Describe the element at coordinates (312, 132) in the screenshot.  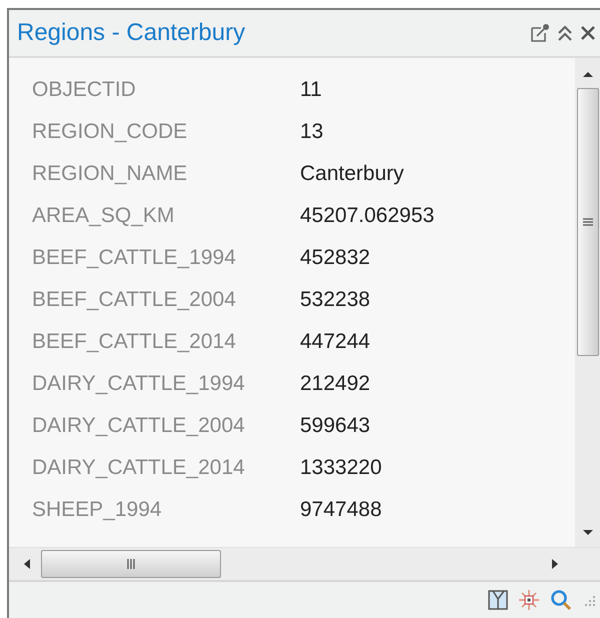
I see `field-value: 13` at that location.